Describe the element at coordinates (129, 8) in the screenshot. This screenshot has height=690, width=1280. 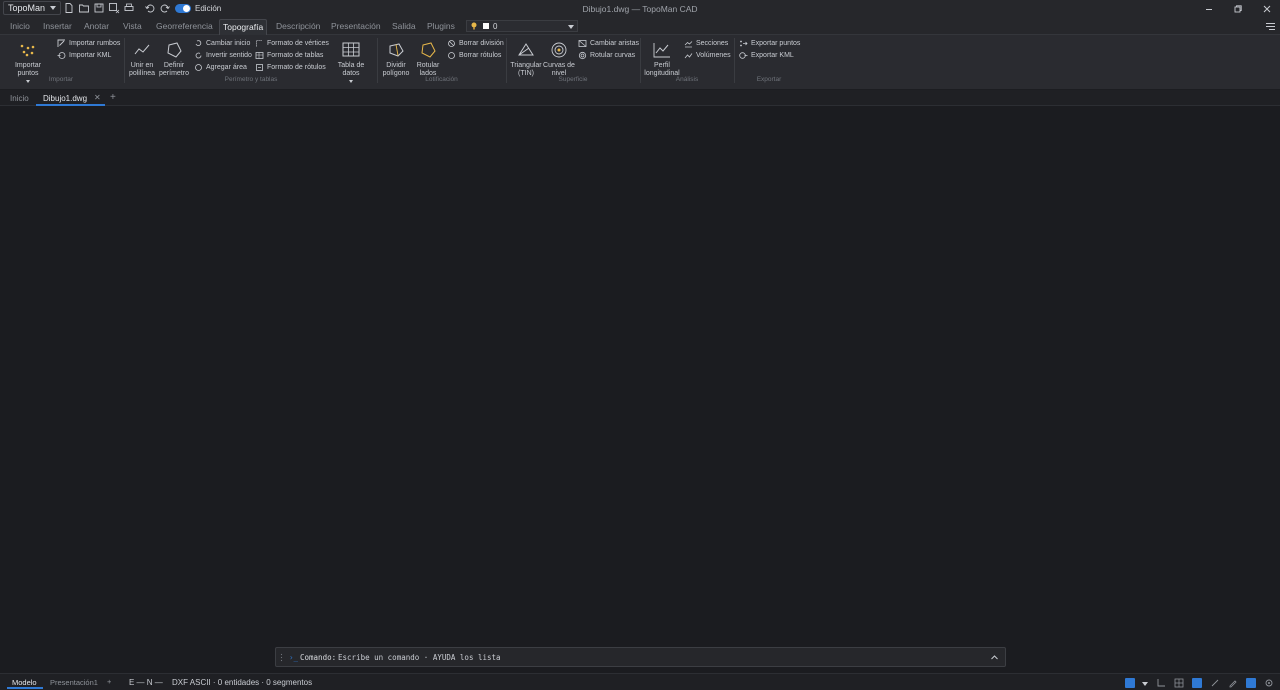
I see `print-icon` at that location.